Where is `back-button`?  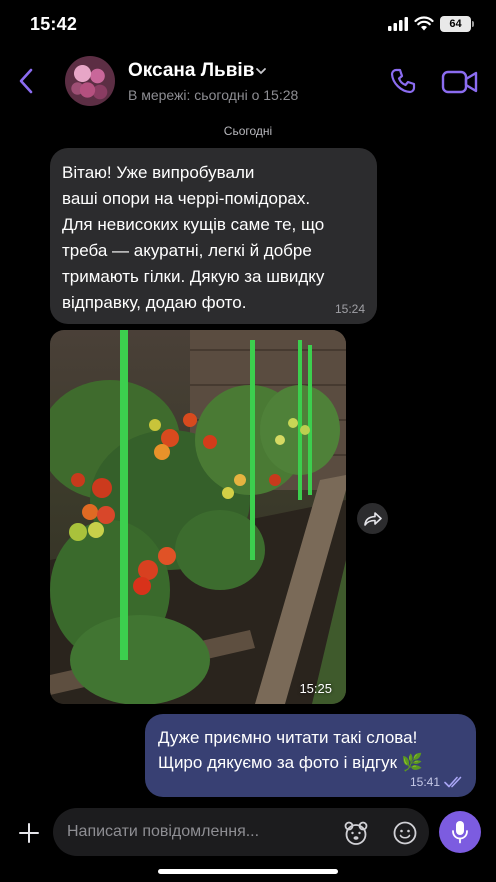 back-button is located at coordinates (26, 81).